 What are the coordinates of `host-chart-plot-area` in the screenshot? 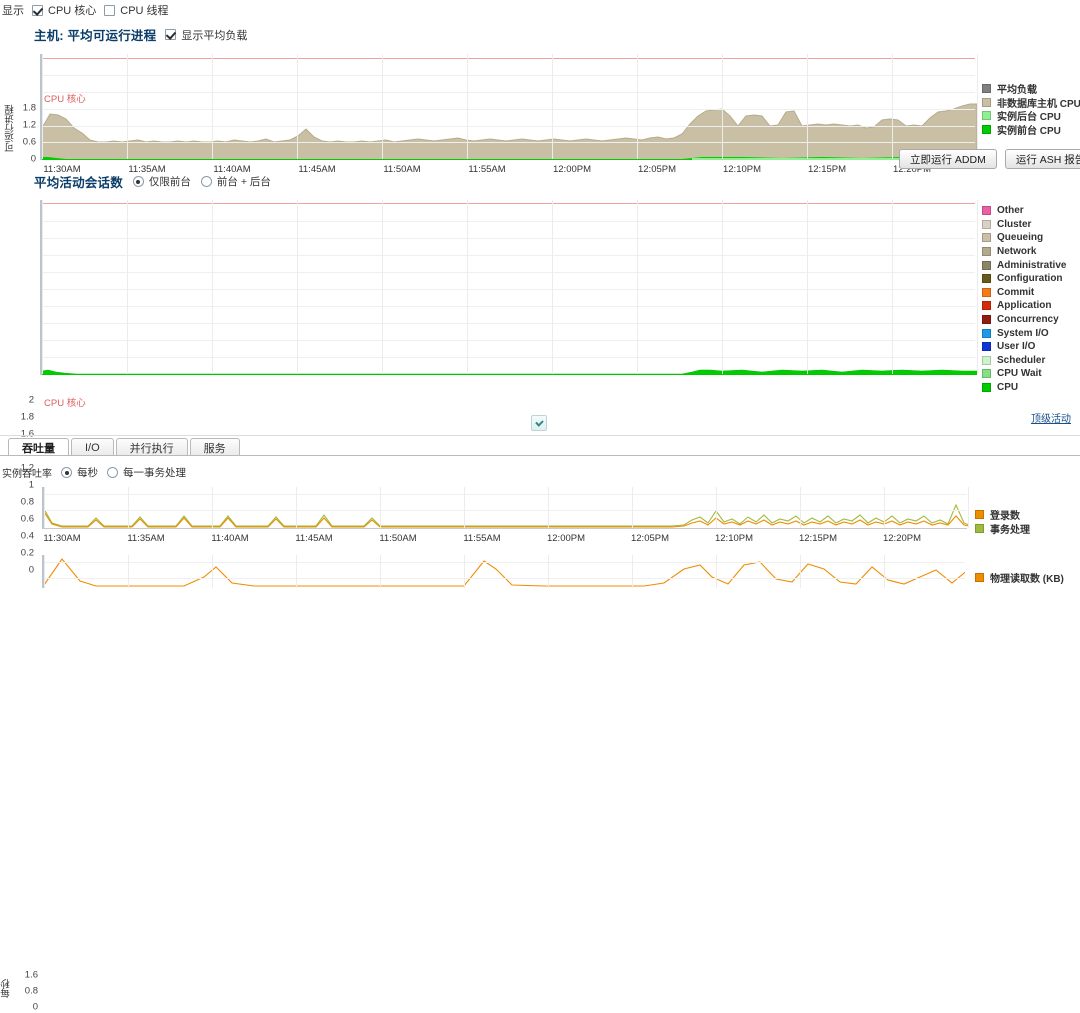 It's located at (509, 107).